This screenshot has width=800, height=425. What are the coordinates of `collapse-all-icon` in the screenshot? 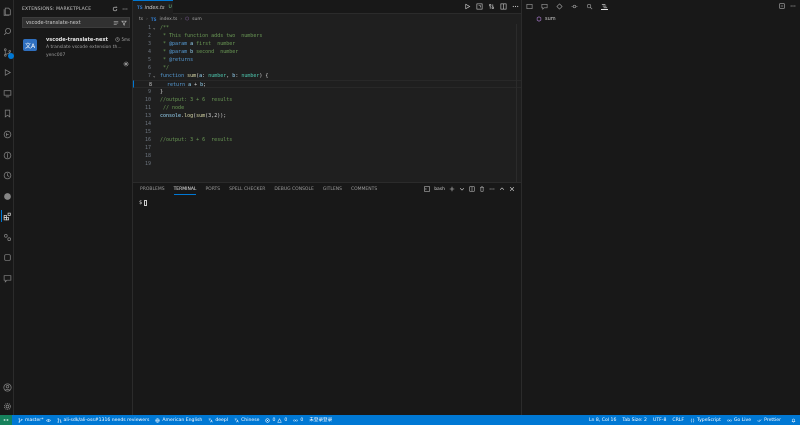 It's located at (782, 6).